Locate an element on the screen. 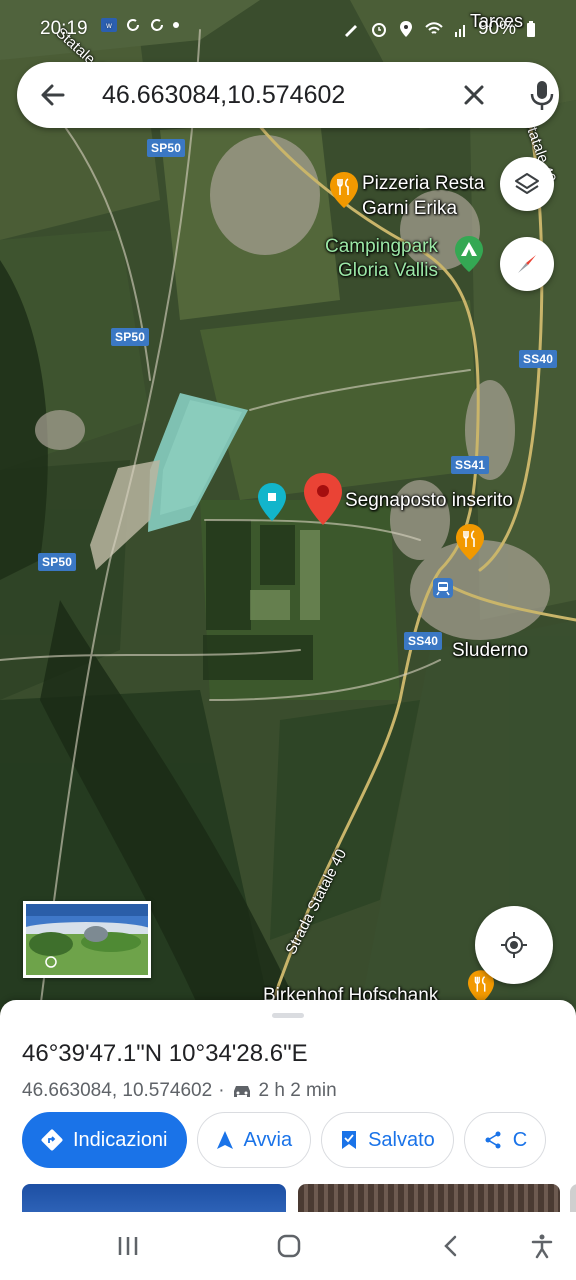 Image resolution: width=576 pixels, height=1280 pixels. train-station is located at coordinates (443, 590).